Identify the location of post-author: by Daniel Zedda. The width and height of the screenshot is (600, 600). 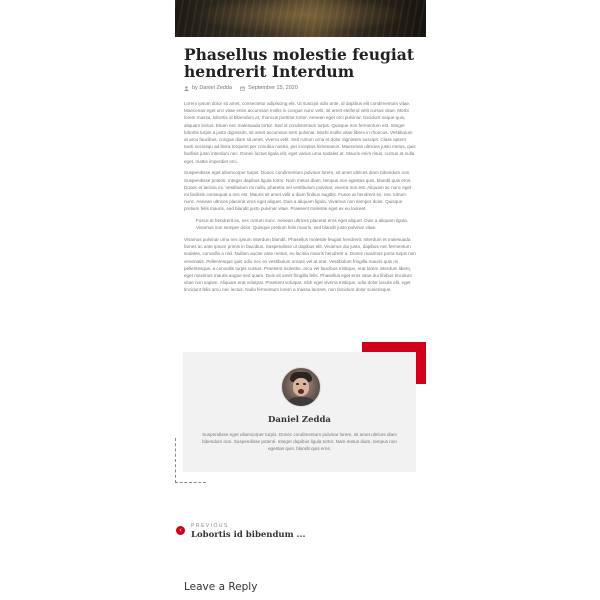
(212, 88).